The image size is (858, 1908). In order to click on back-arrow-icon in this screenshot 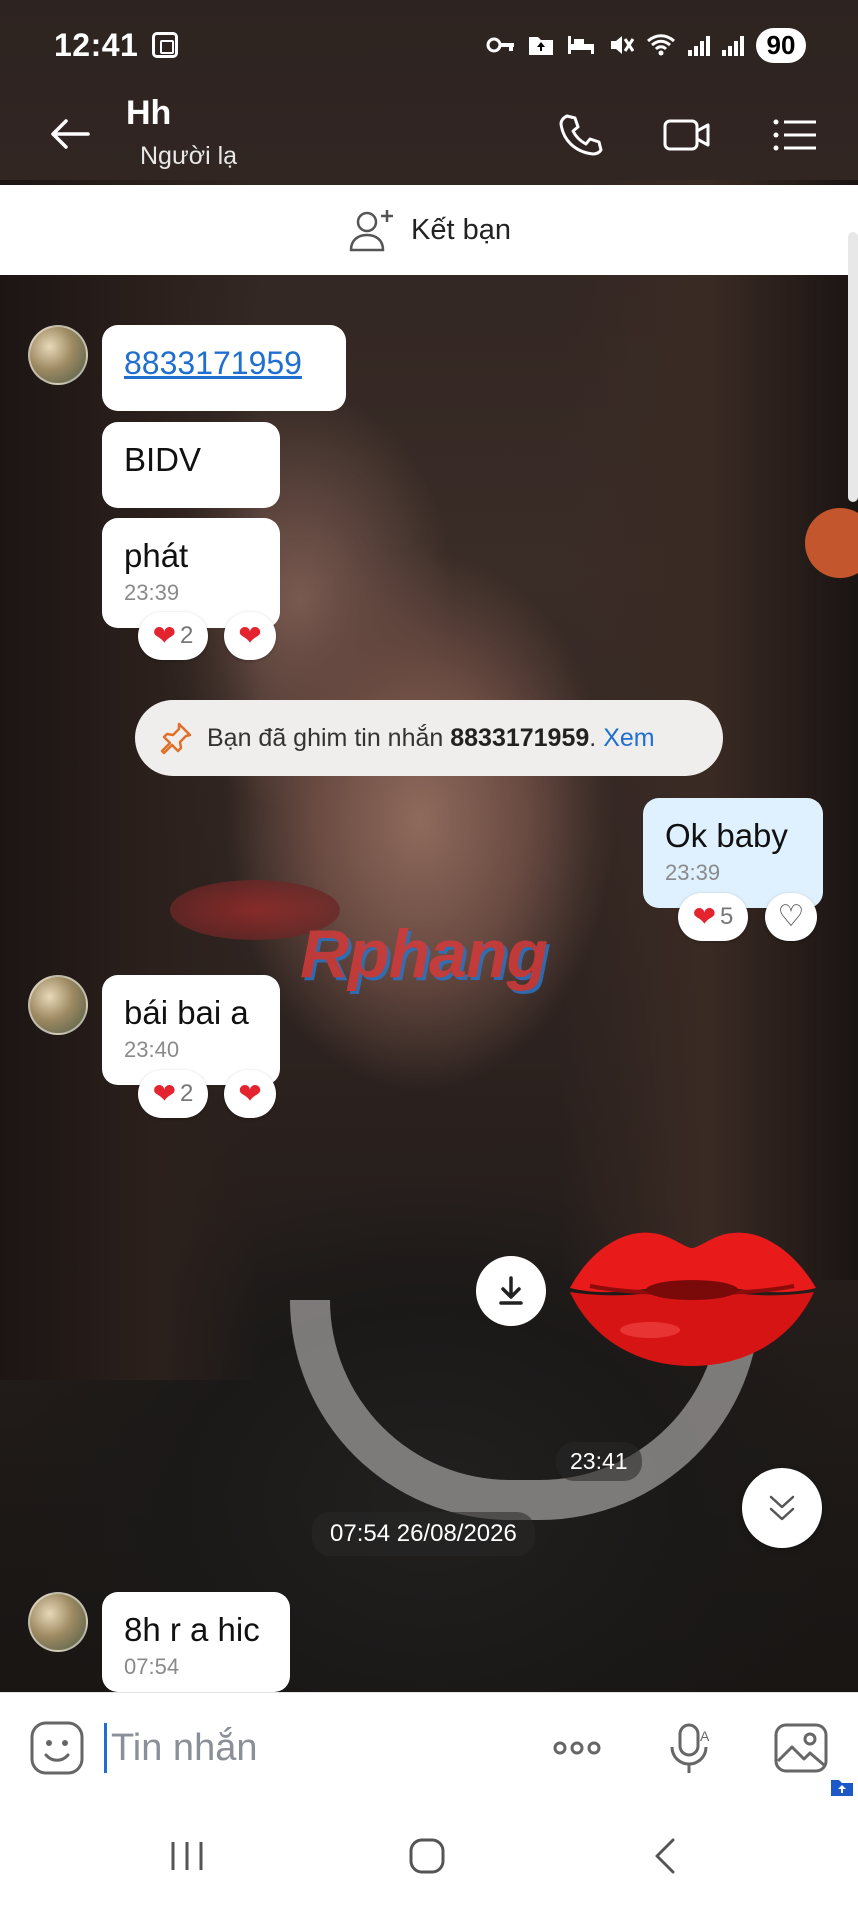, I will do `click(70, 134)`.